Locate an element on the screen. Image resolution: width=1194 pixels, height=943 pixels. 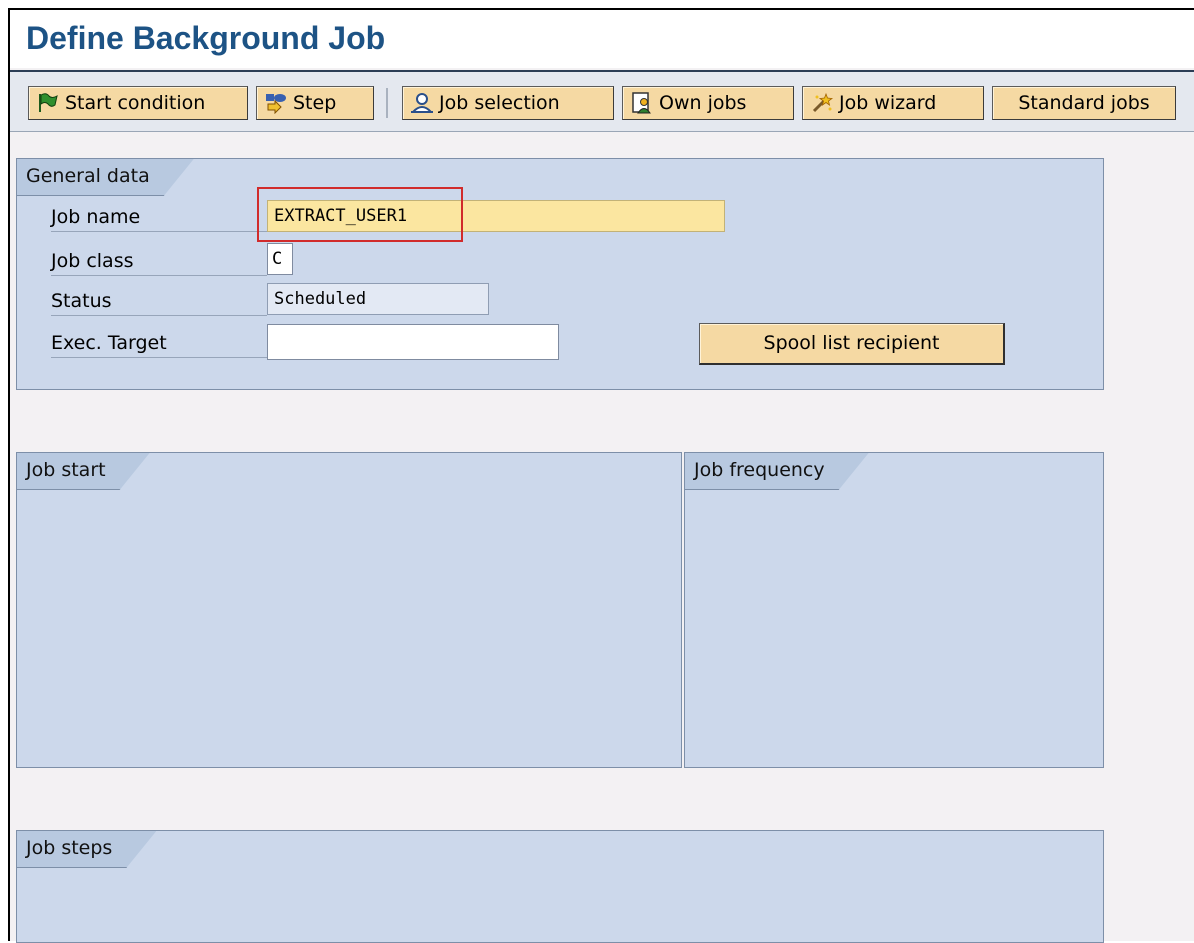
job-start-title: Job start is located at coordinates (66, 470).